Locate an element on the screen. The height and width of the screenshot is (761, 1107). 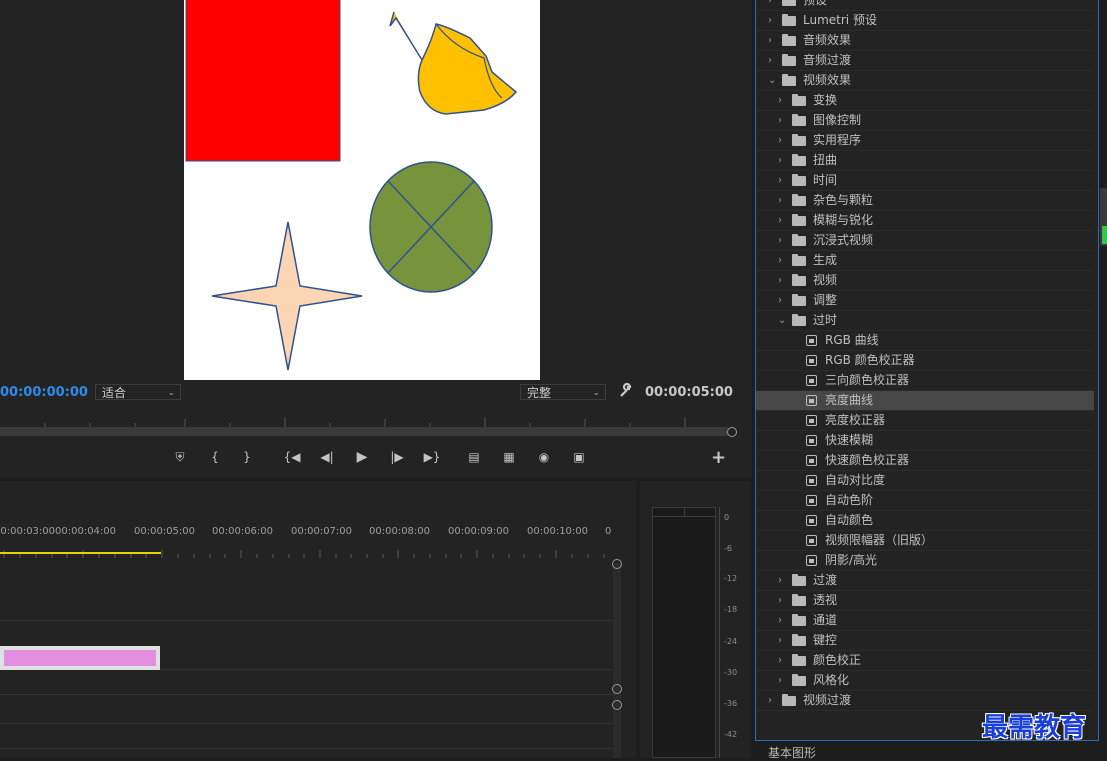
effects-tree-item: 快速颜色校正器 is located at coordinates (925, 461).